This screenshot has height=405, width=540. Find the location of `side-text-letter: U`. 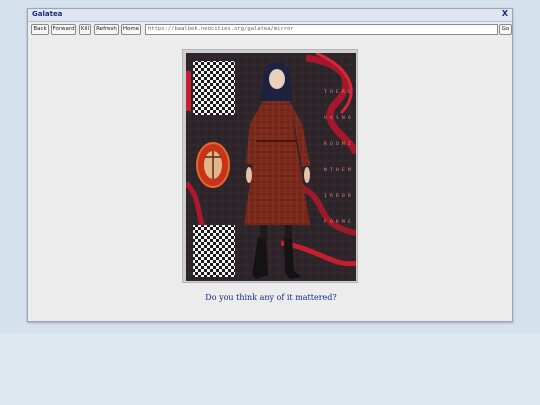

side-text-letter: U is located at coordinates (325, 118).